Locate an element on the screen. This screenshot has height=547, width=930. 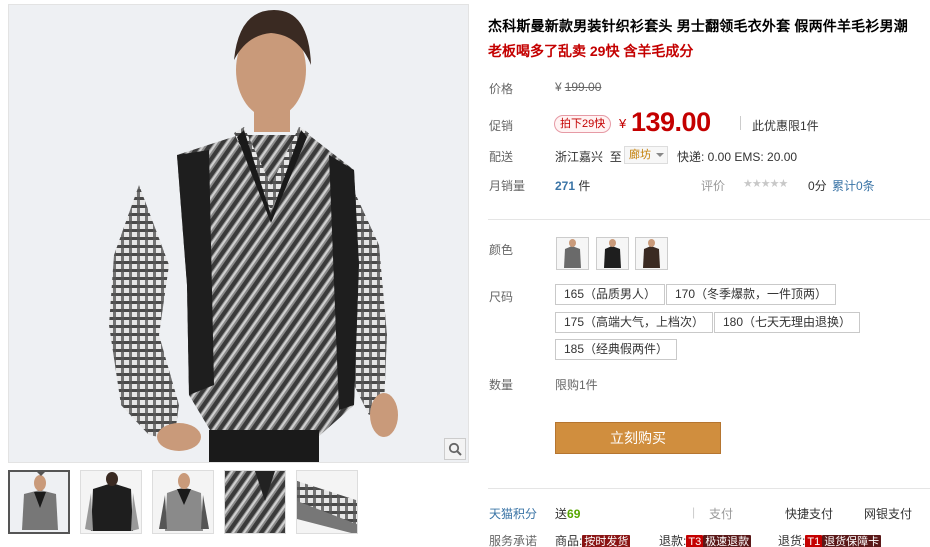
quick-pay: 快捷支付 is located at coordinates (809, 514).